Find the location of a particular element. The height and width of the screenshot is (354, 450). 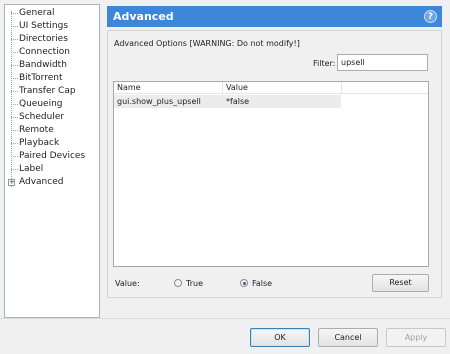

tree-item-label: Label is located at coordinates (31, 169).